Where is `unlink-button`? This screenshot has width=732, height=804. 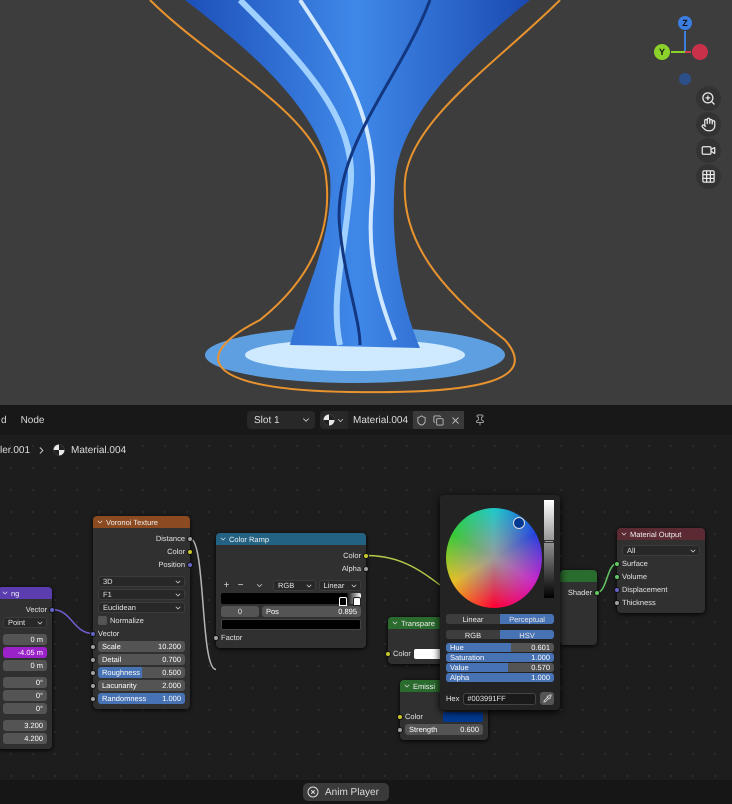
unlink-button is located at coordinates (455, 420).